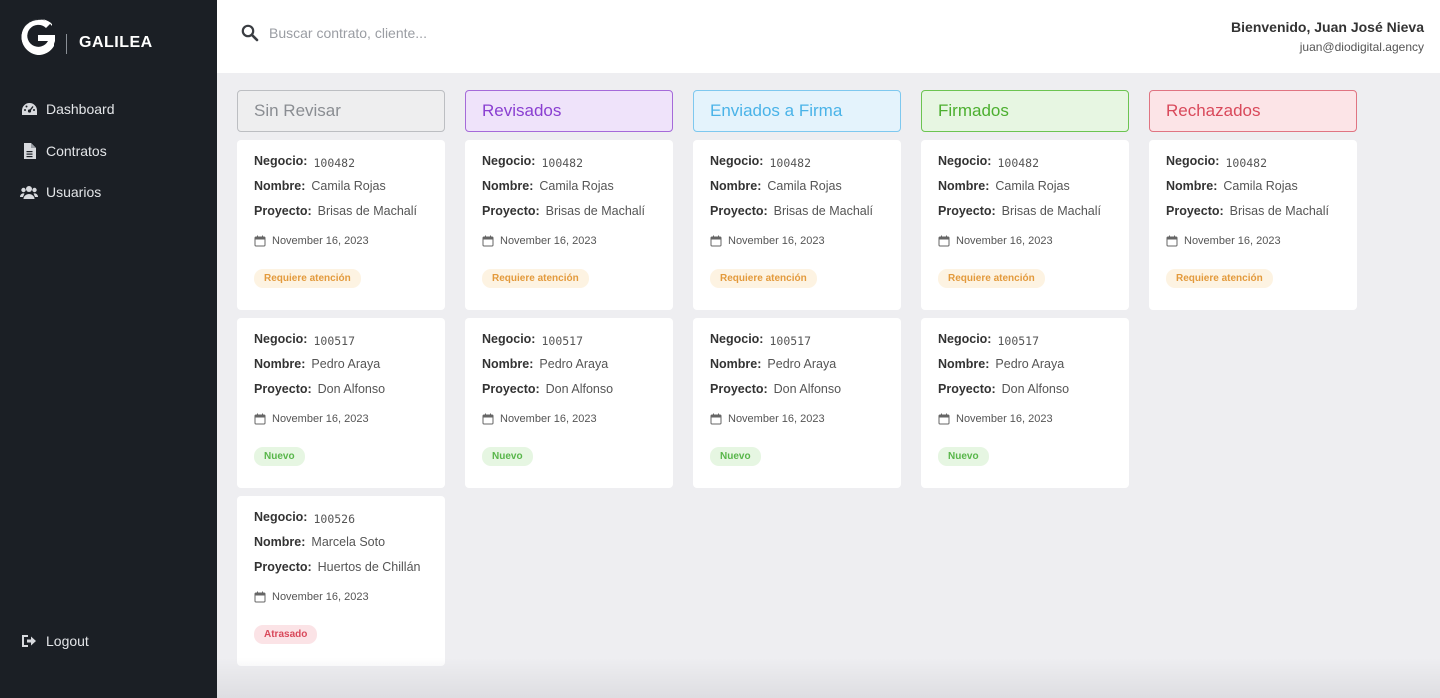 This screenshot has width=1440, height=698. I want to click on document-icon, so click(29, 151).